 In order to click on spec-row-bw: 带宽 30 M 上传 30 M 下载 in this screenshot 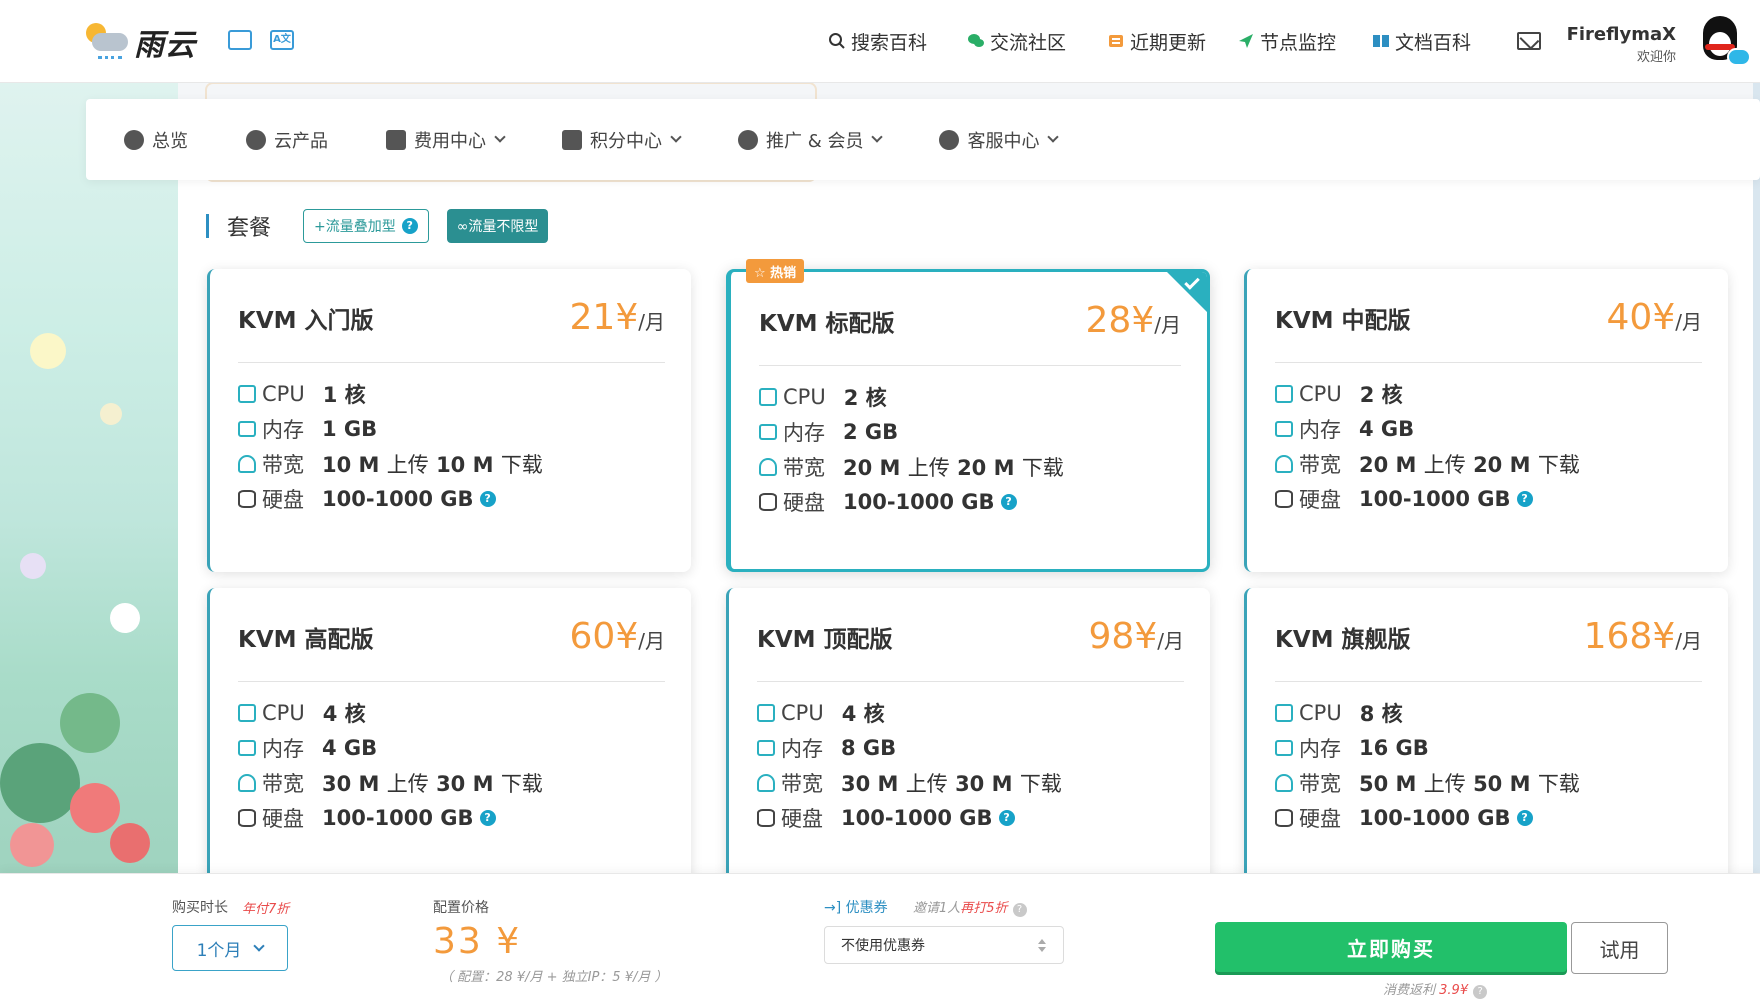, I will do `click(390, 783)`.